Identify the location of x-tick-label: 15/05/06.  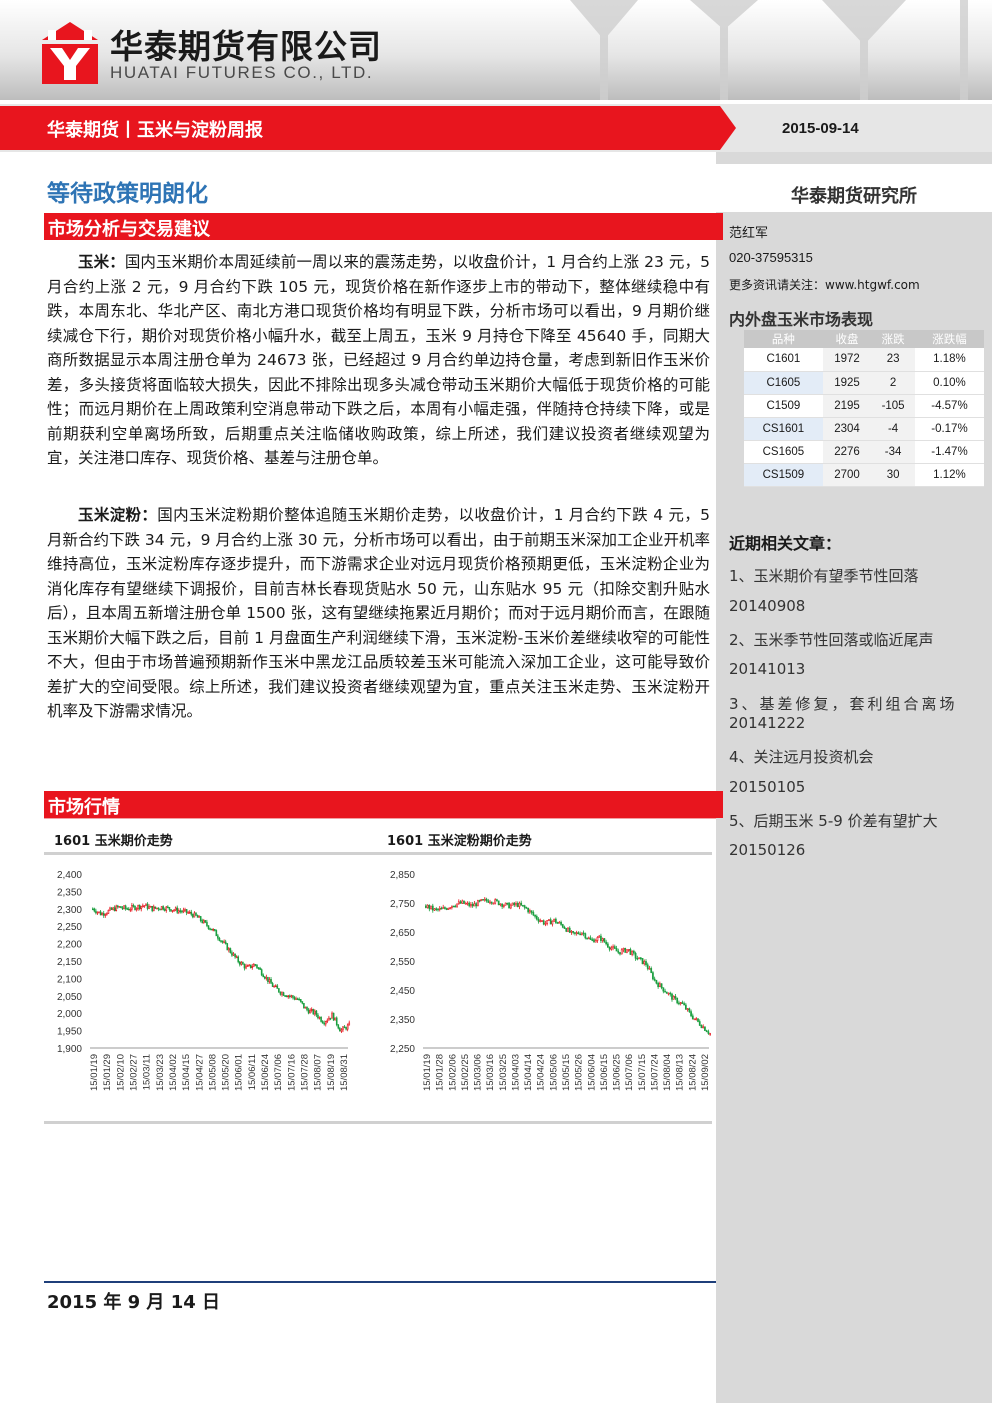
(553, 1072).